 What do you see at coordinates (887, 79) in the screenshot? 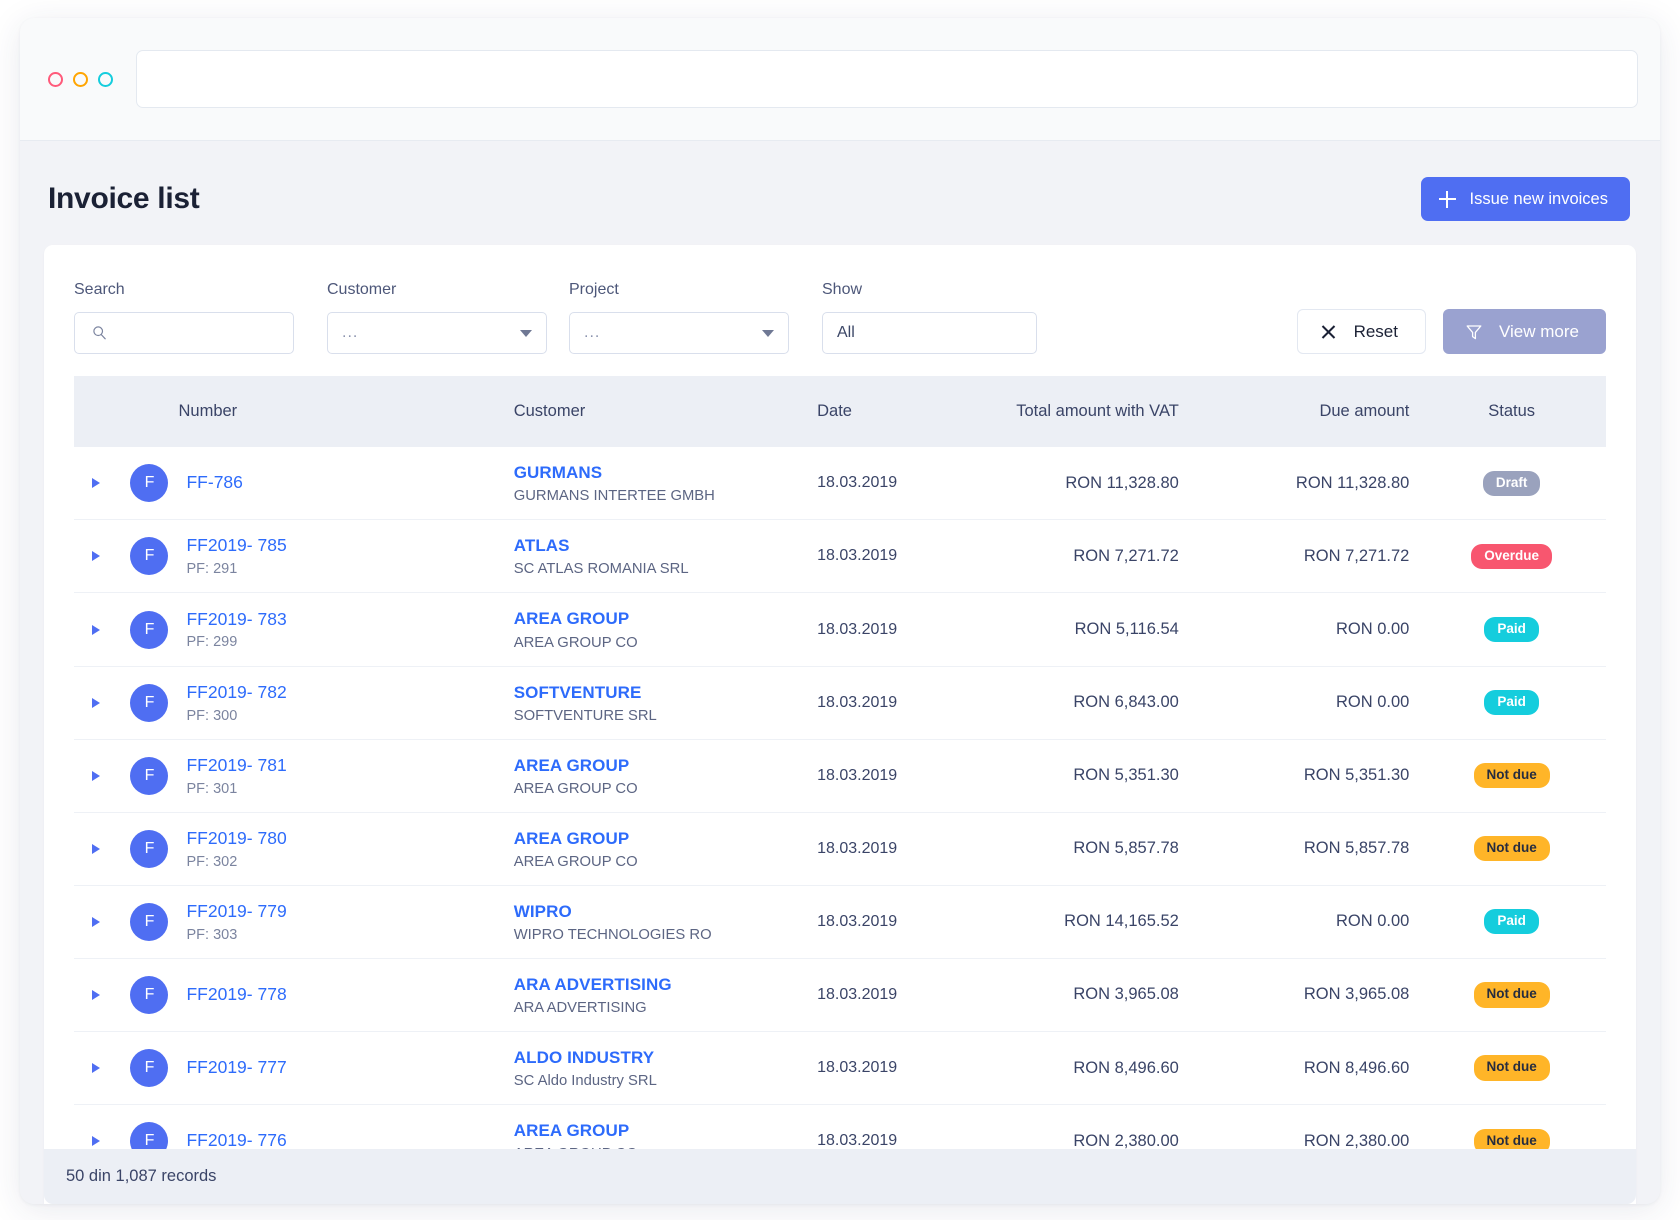
I see `address-bar` at bounding box center [887, 79].